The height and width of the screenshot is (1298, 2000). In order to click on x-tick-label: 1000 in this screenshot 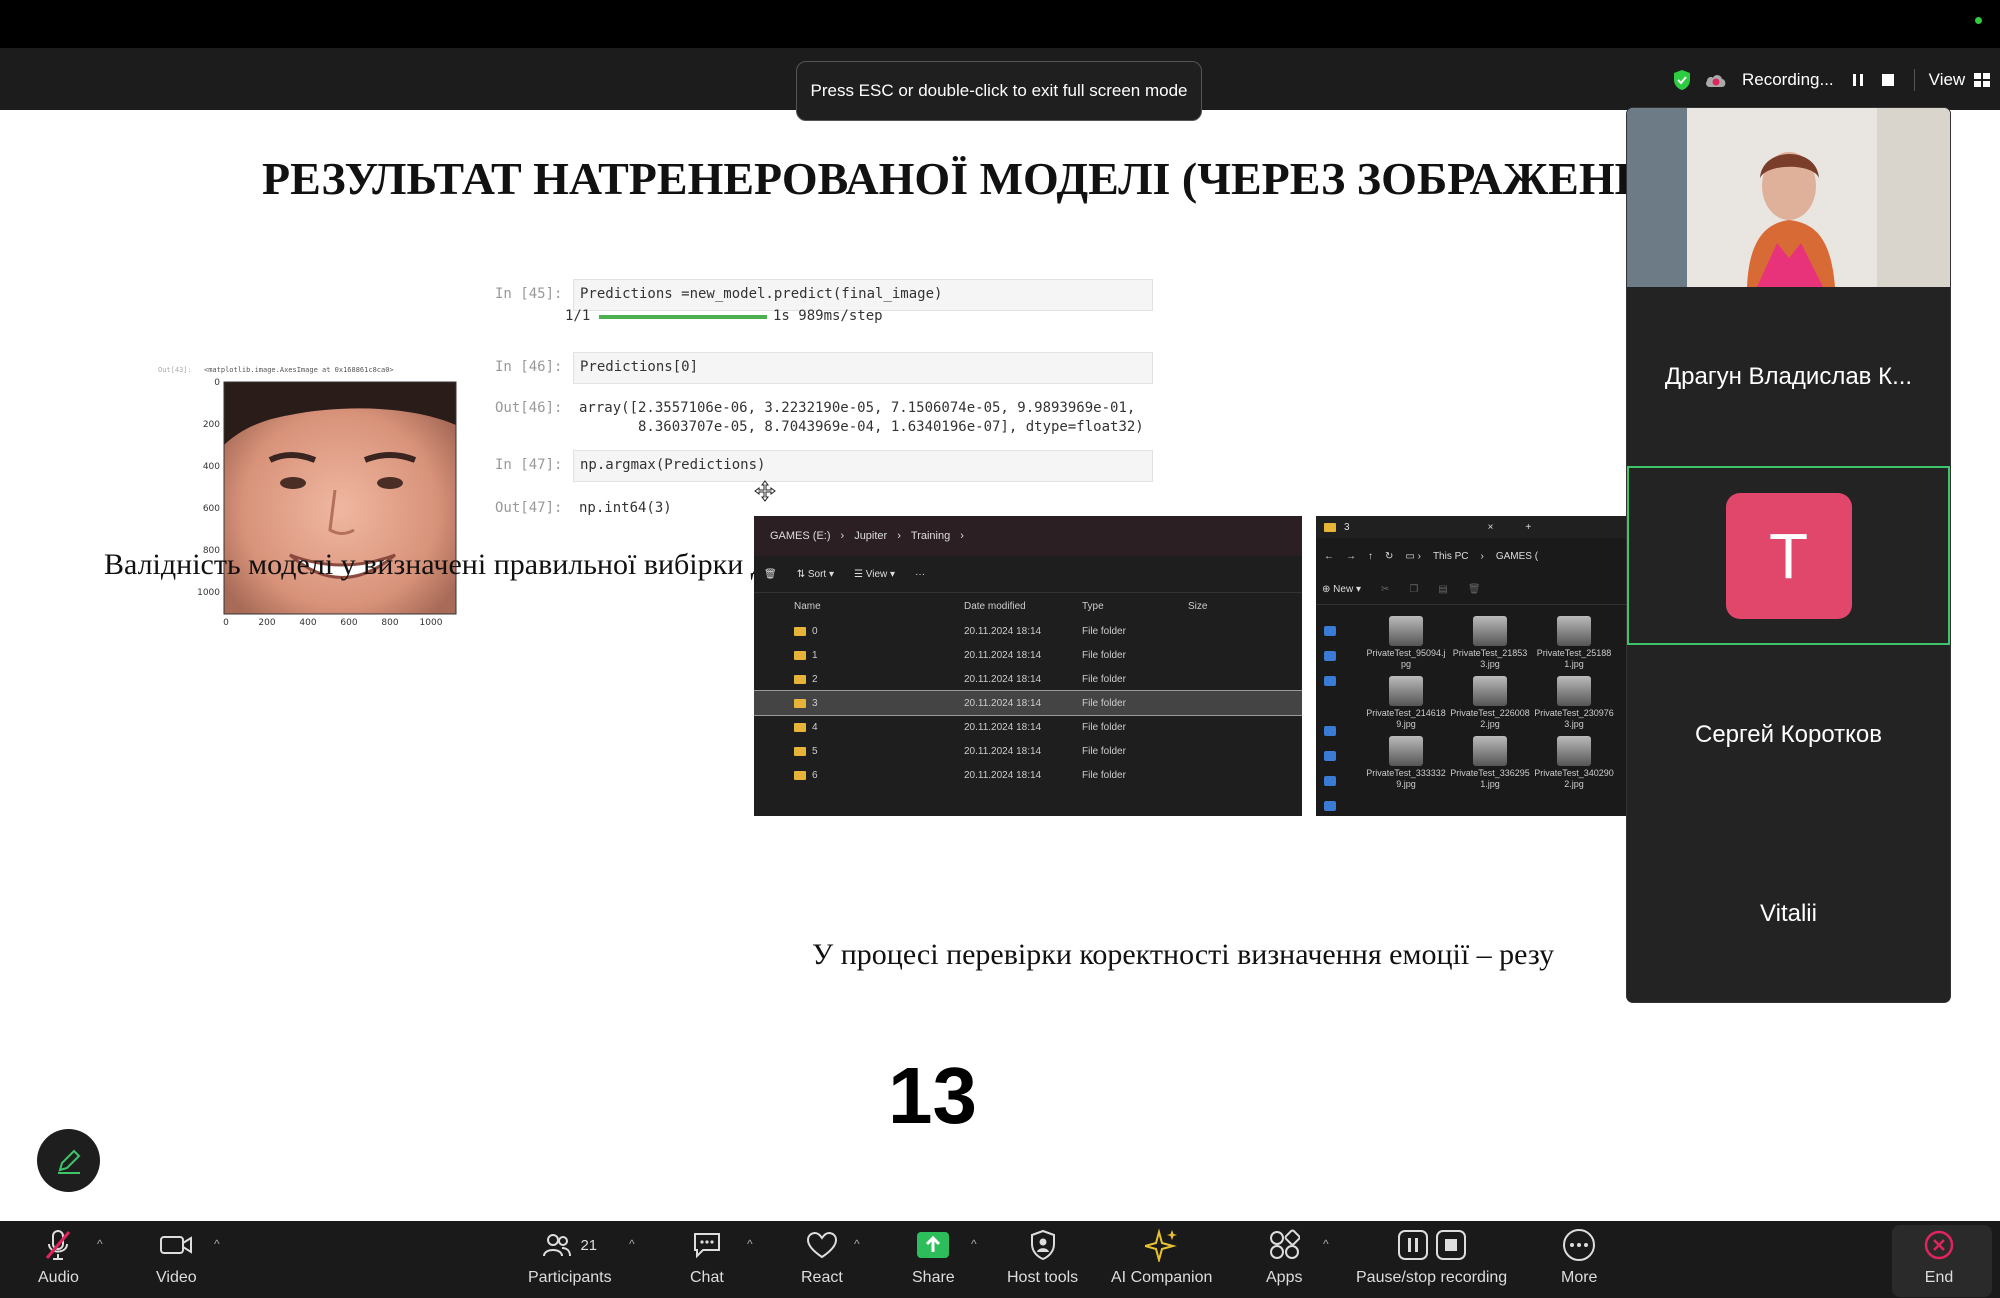, I will do `click(431, 623)`.